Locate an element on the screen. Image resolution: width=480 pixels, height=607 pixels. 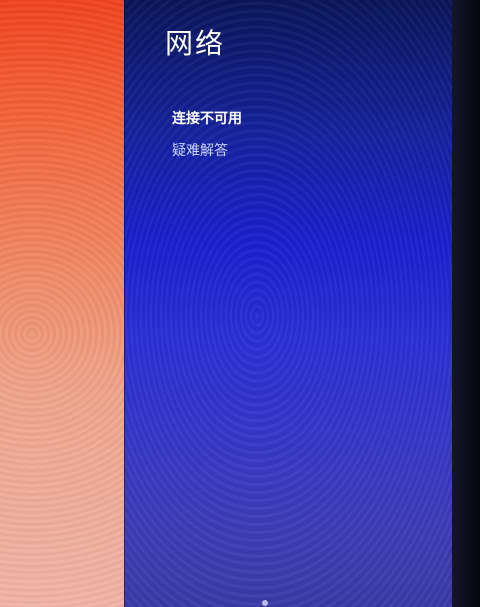
troubleshoot-link: 疑难解答 is located at coordinates (200, 150).